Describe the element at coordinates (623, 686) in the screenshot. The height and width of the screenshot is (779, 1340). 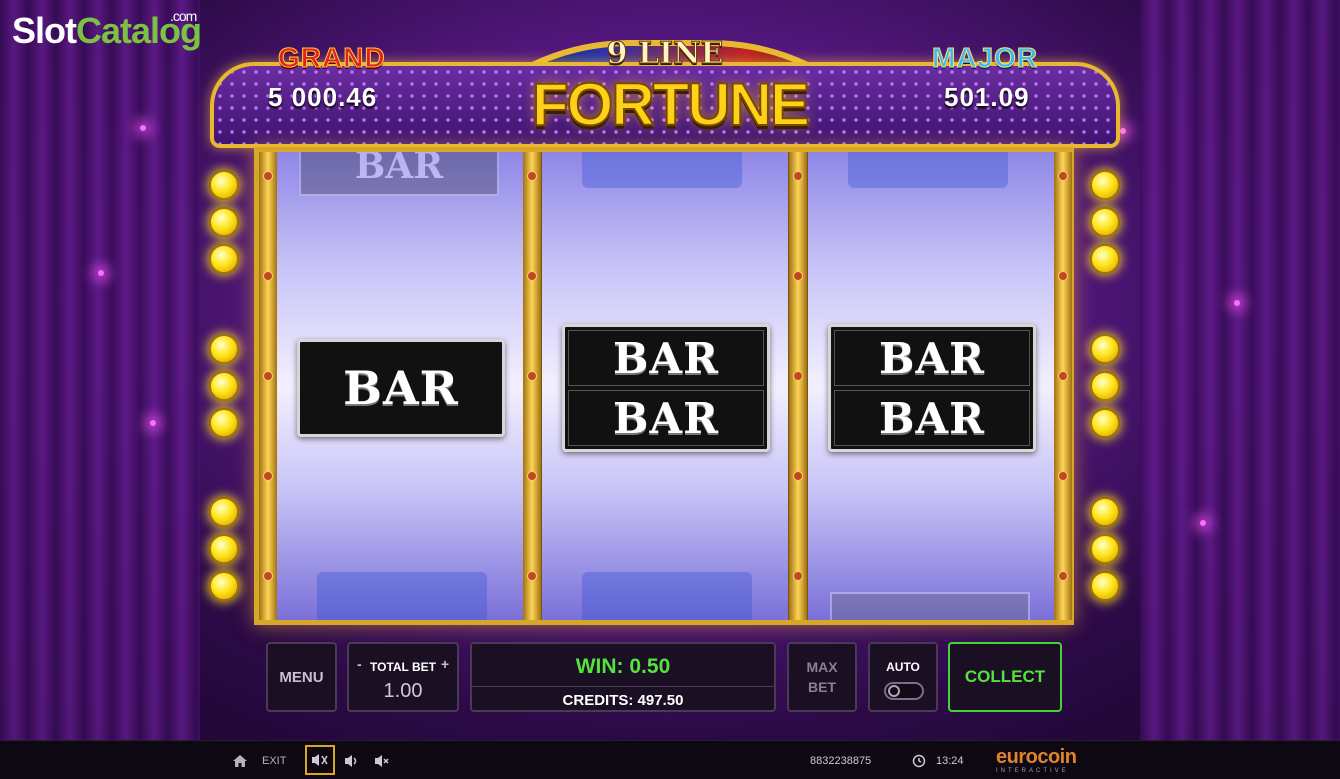
I see `panel-divider` at that location.